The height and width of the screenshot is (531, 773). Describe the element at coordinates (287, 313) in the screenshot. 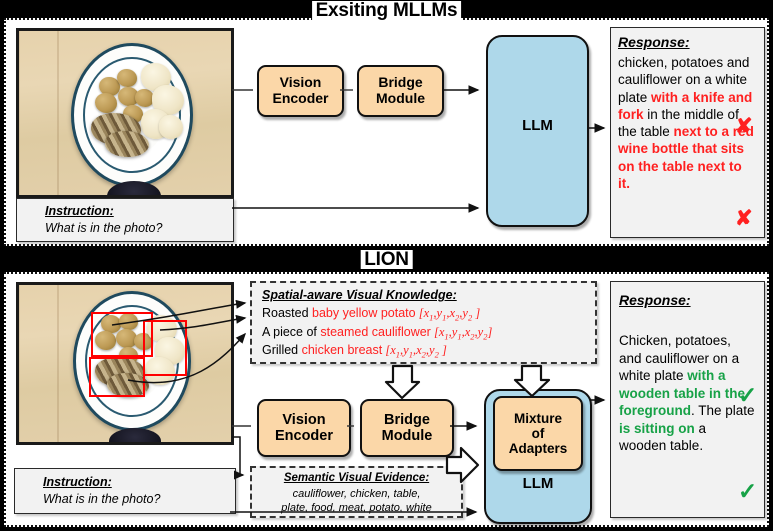

I see `spatial-item-0-prefix: Roasted` at that location.